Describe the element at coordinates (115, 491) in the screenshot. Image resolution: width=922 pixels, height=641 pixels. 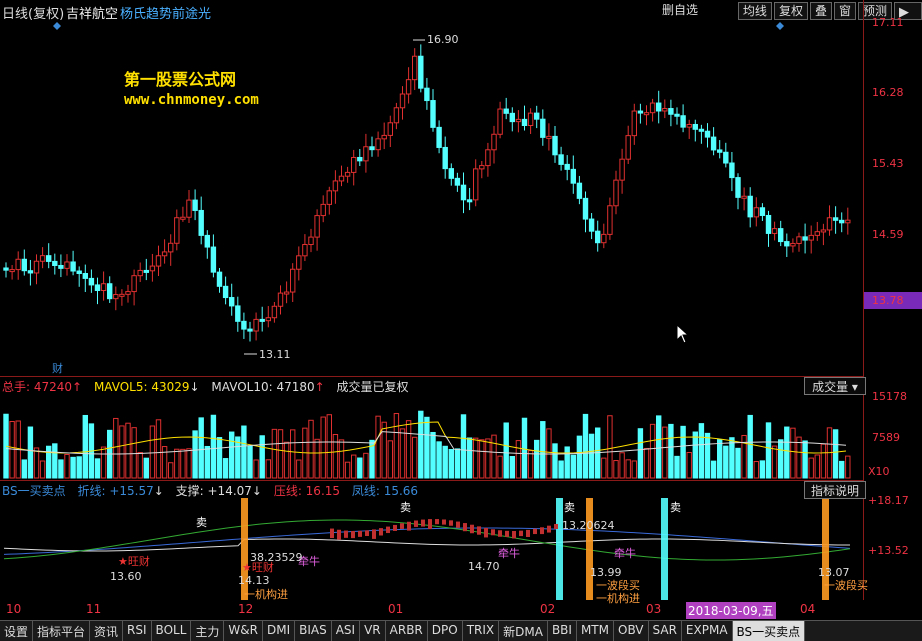
I see `bs-zhexian: 折线: +15.57` at that location.